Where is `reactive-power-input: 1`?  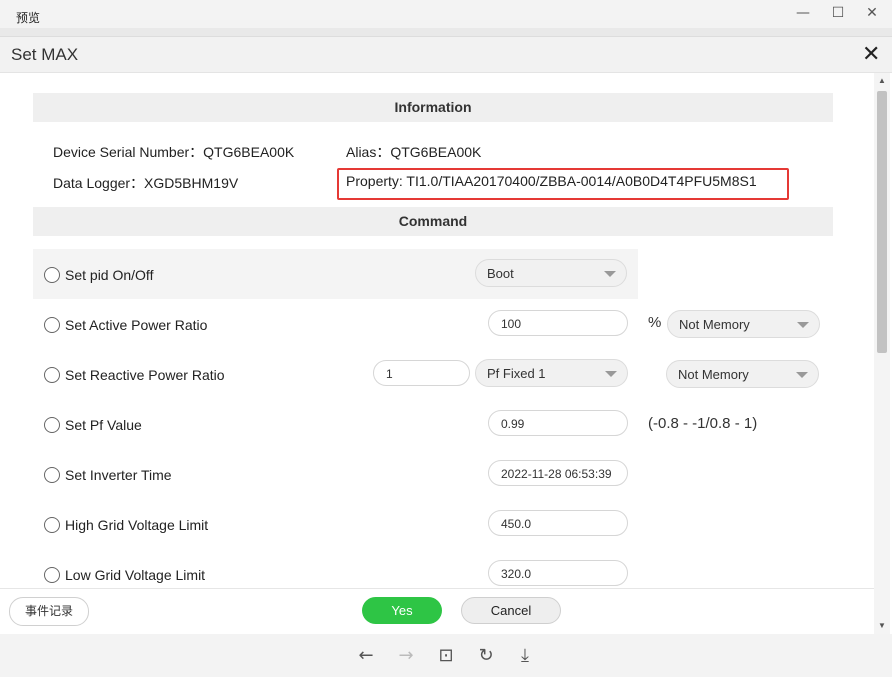
reactive-power-input: 1 is located at coordinates (421, 373).